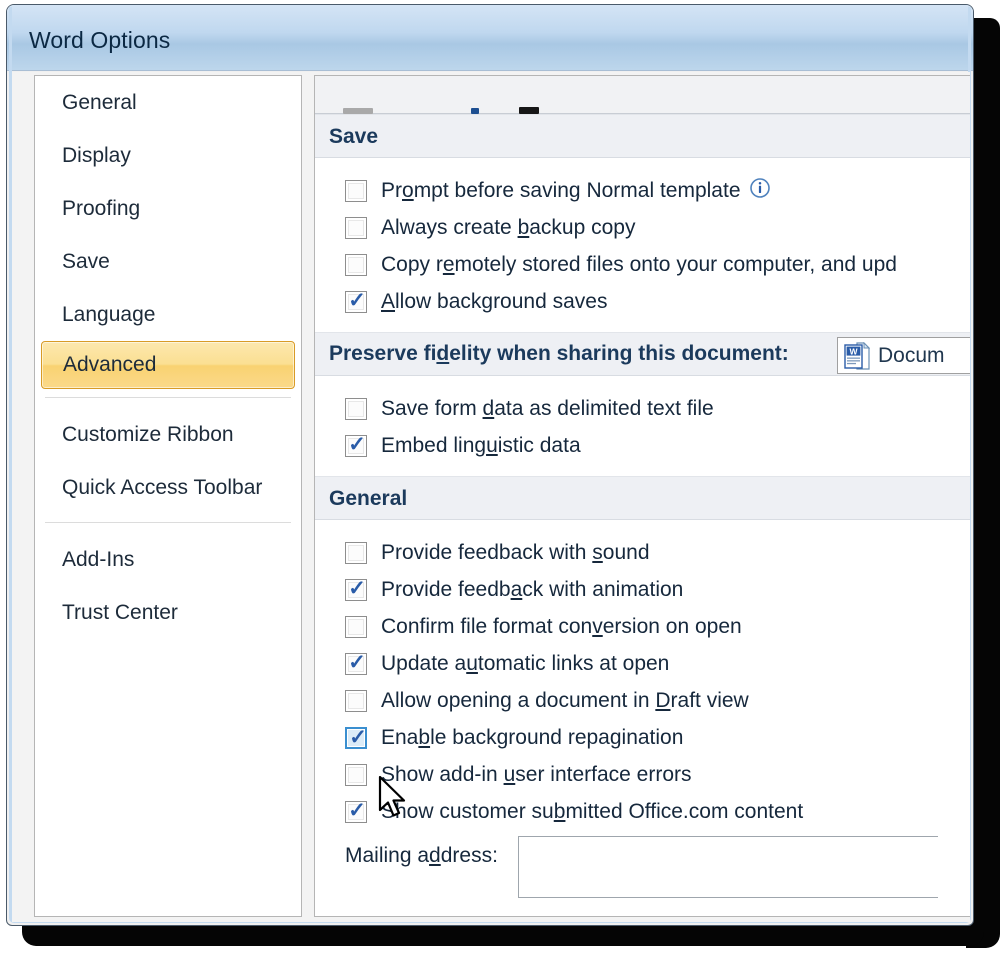 The height and width of the screenshot is (960, 1000). I want to click on sidebar-item-label: Customize Ribbon, so click(148, 434).